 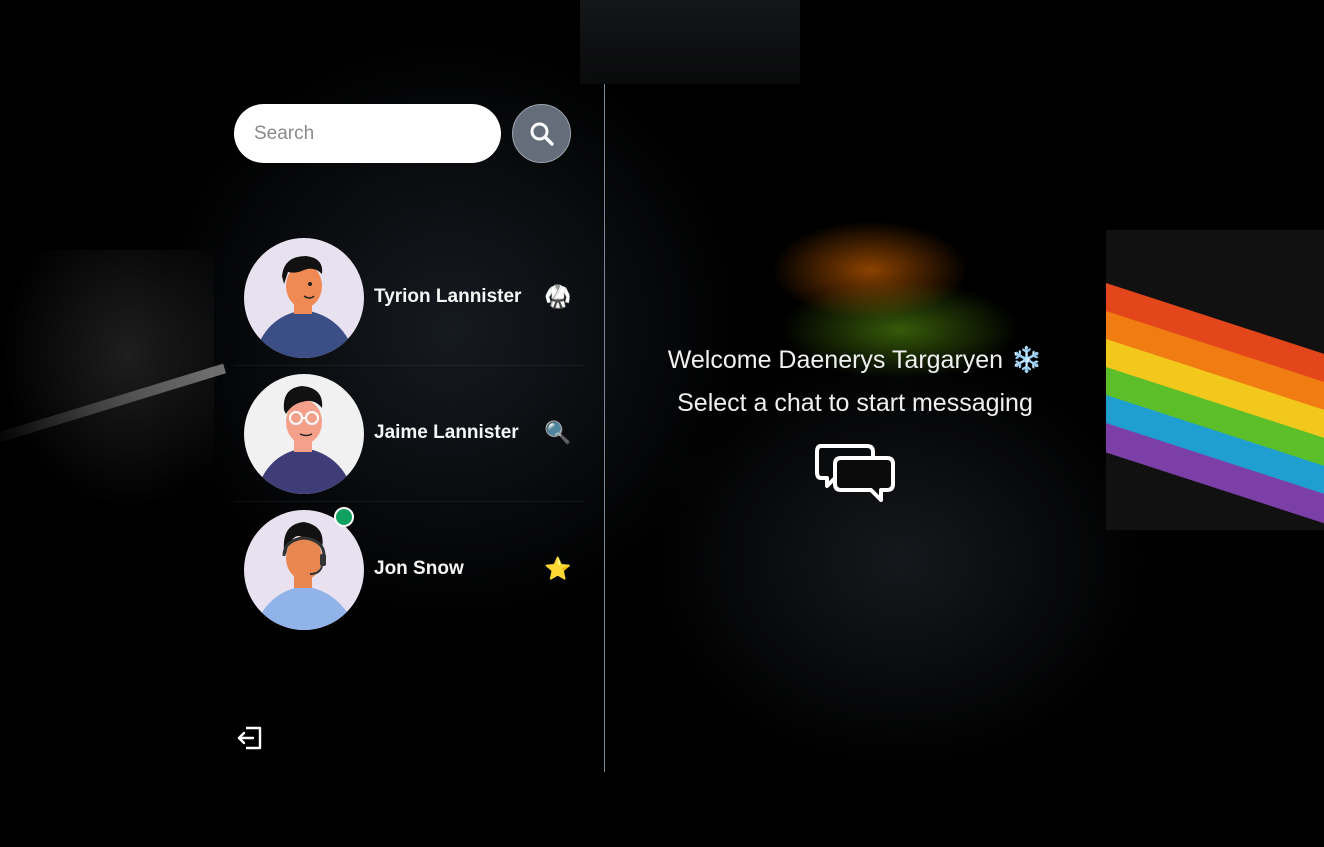 I want to click on chat-bubbles-icon, so click(x=855, y=474).